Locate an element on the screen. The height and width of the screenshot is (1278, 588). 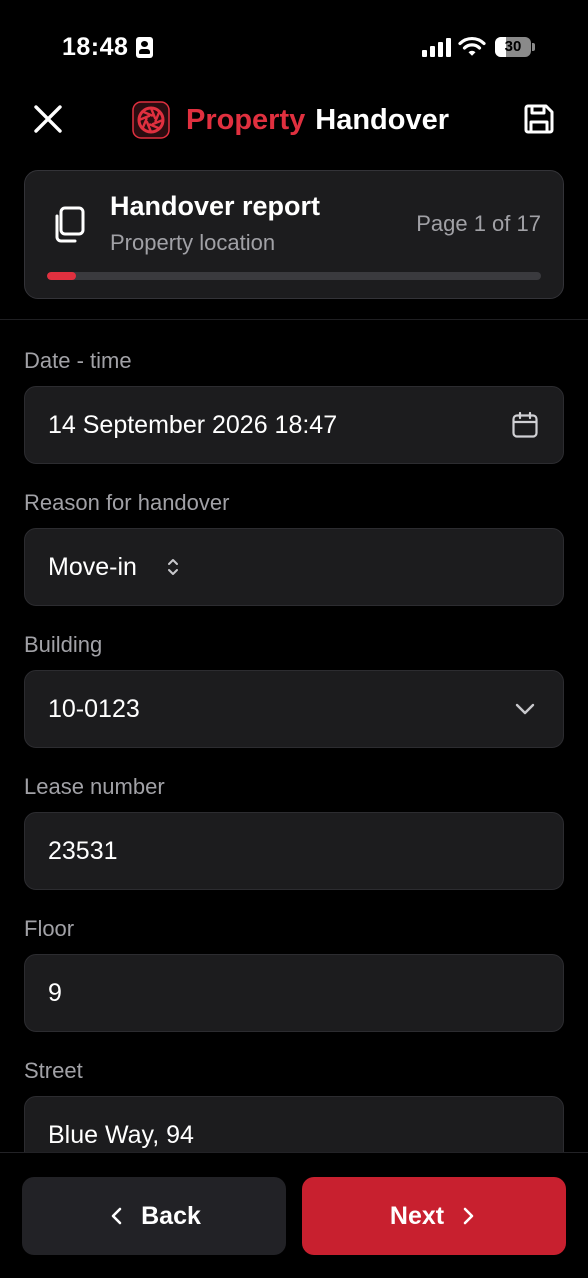
save-icon is located at coordinates (539, 119).